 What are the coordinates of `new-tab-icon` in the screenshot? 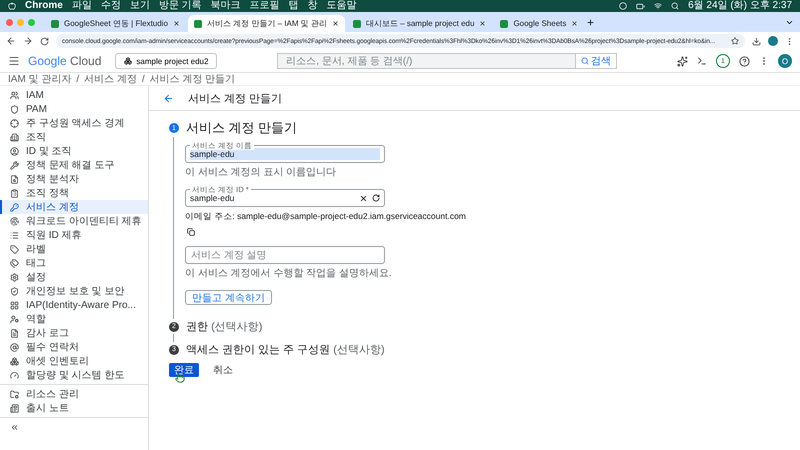 It's located at (591, 22).